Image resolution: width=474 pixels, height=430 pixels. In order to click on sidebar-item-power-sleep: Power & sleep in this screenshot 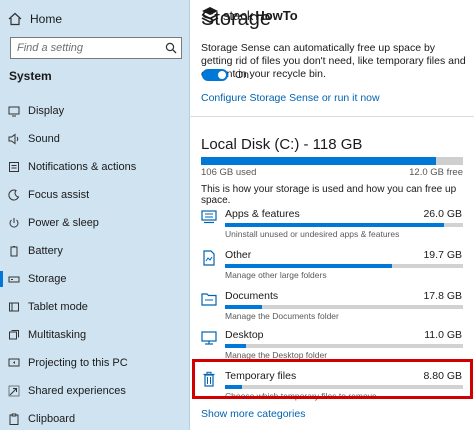, I will do `click(95, 223)`.